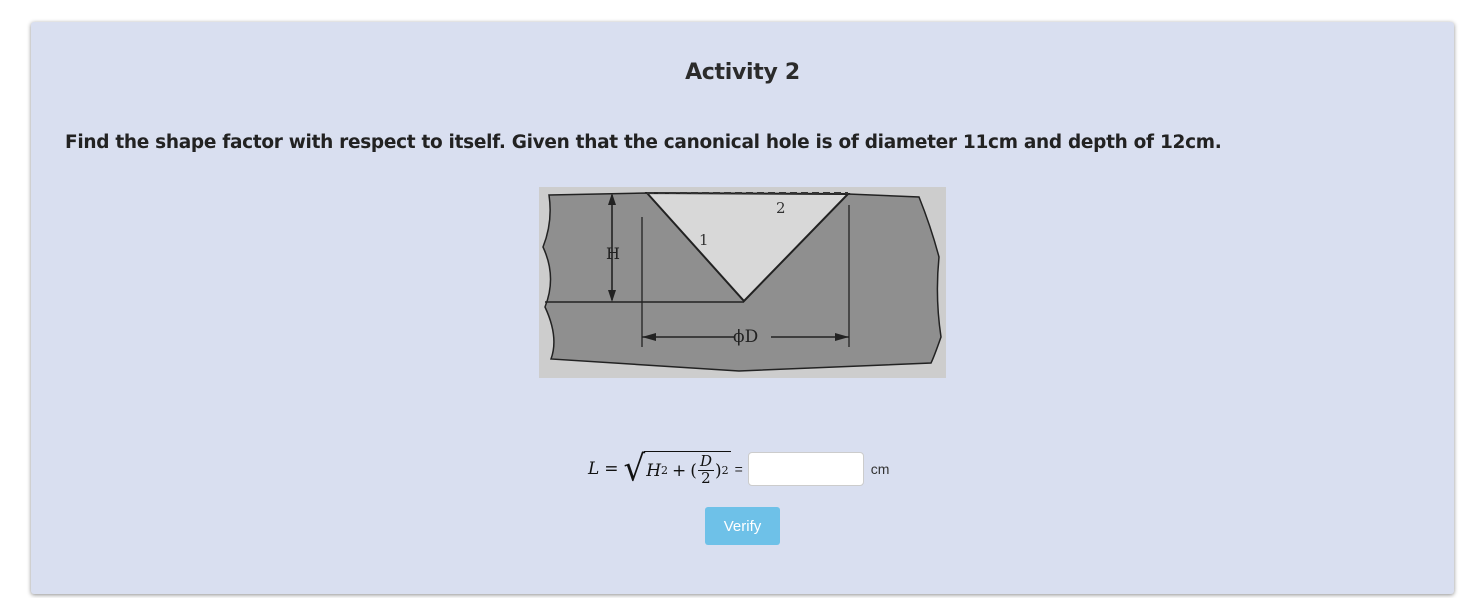  I want to click on fraction-denominator: 2, so click(706, 478).